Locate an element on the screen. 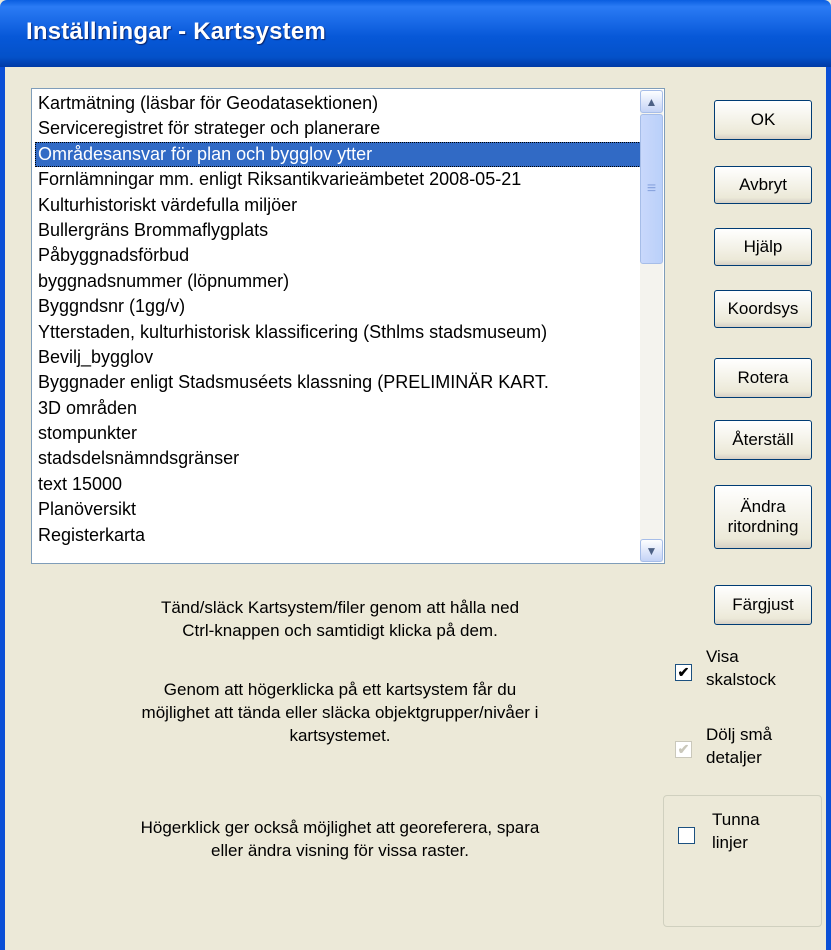 The image size is (831, 950). change-draw-order-button: Ändra ritordning is located at coordinates (763, 517).